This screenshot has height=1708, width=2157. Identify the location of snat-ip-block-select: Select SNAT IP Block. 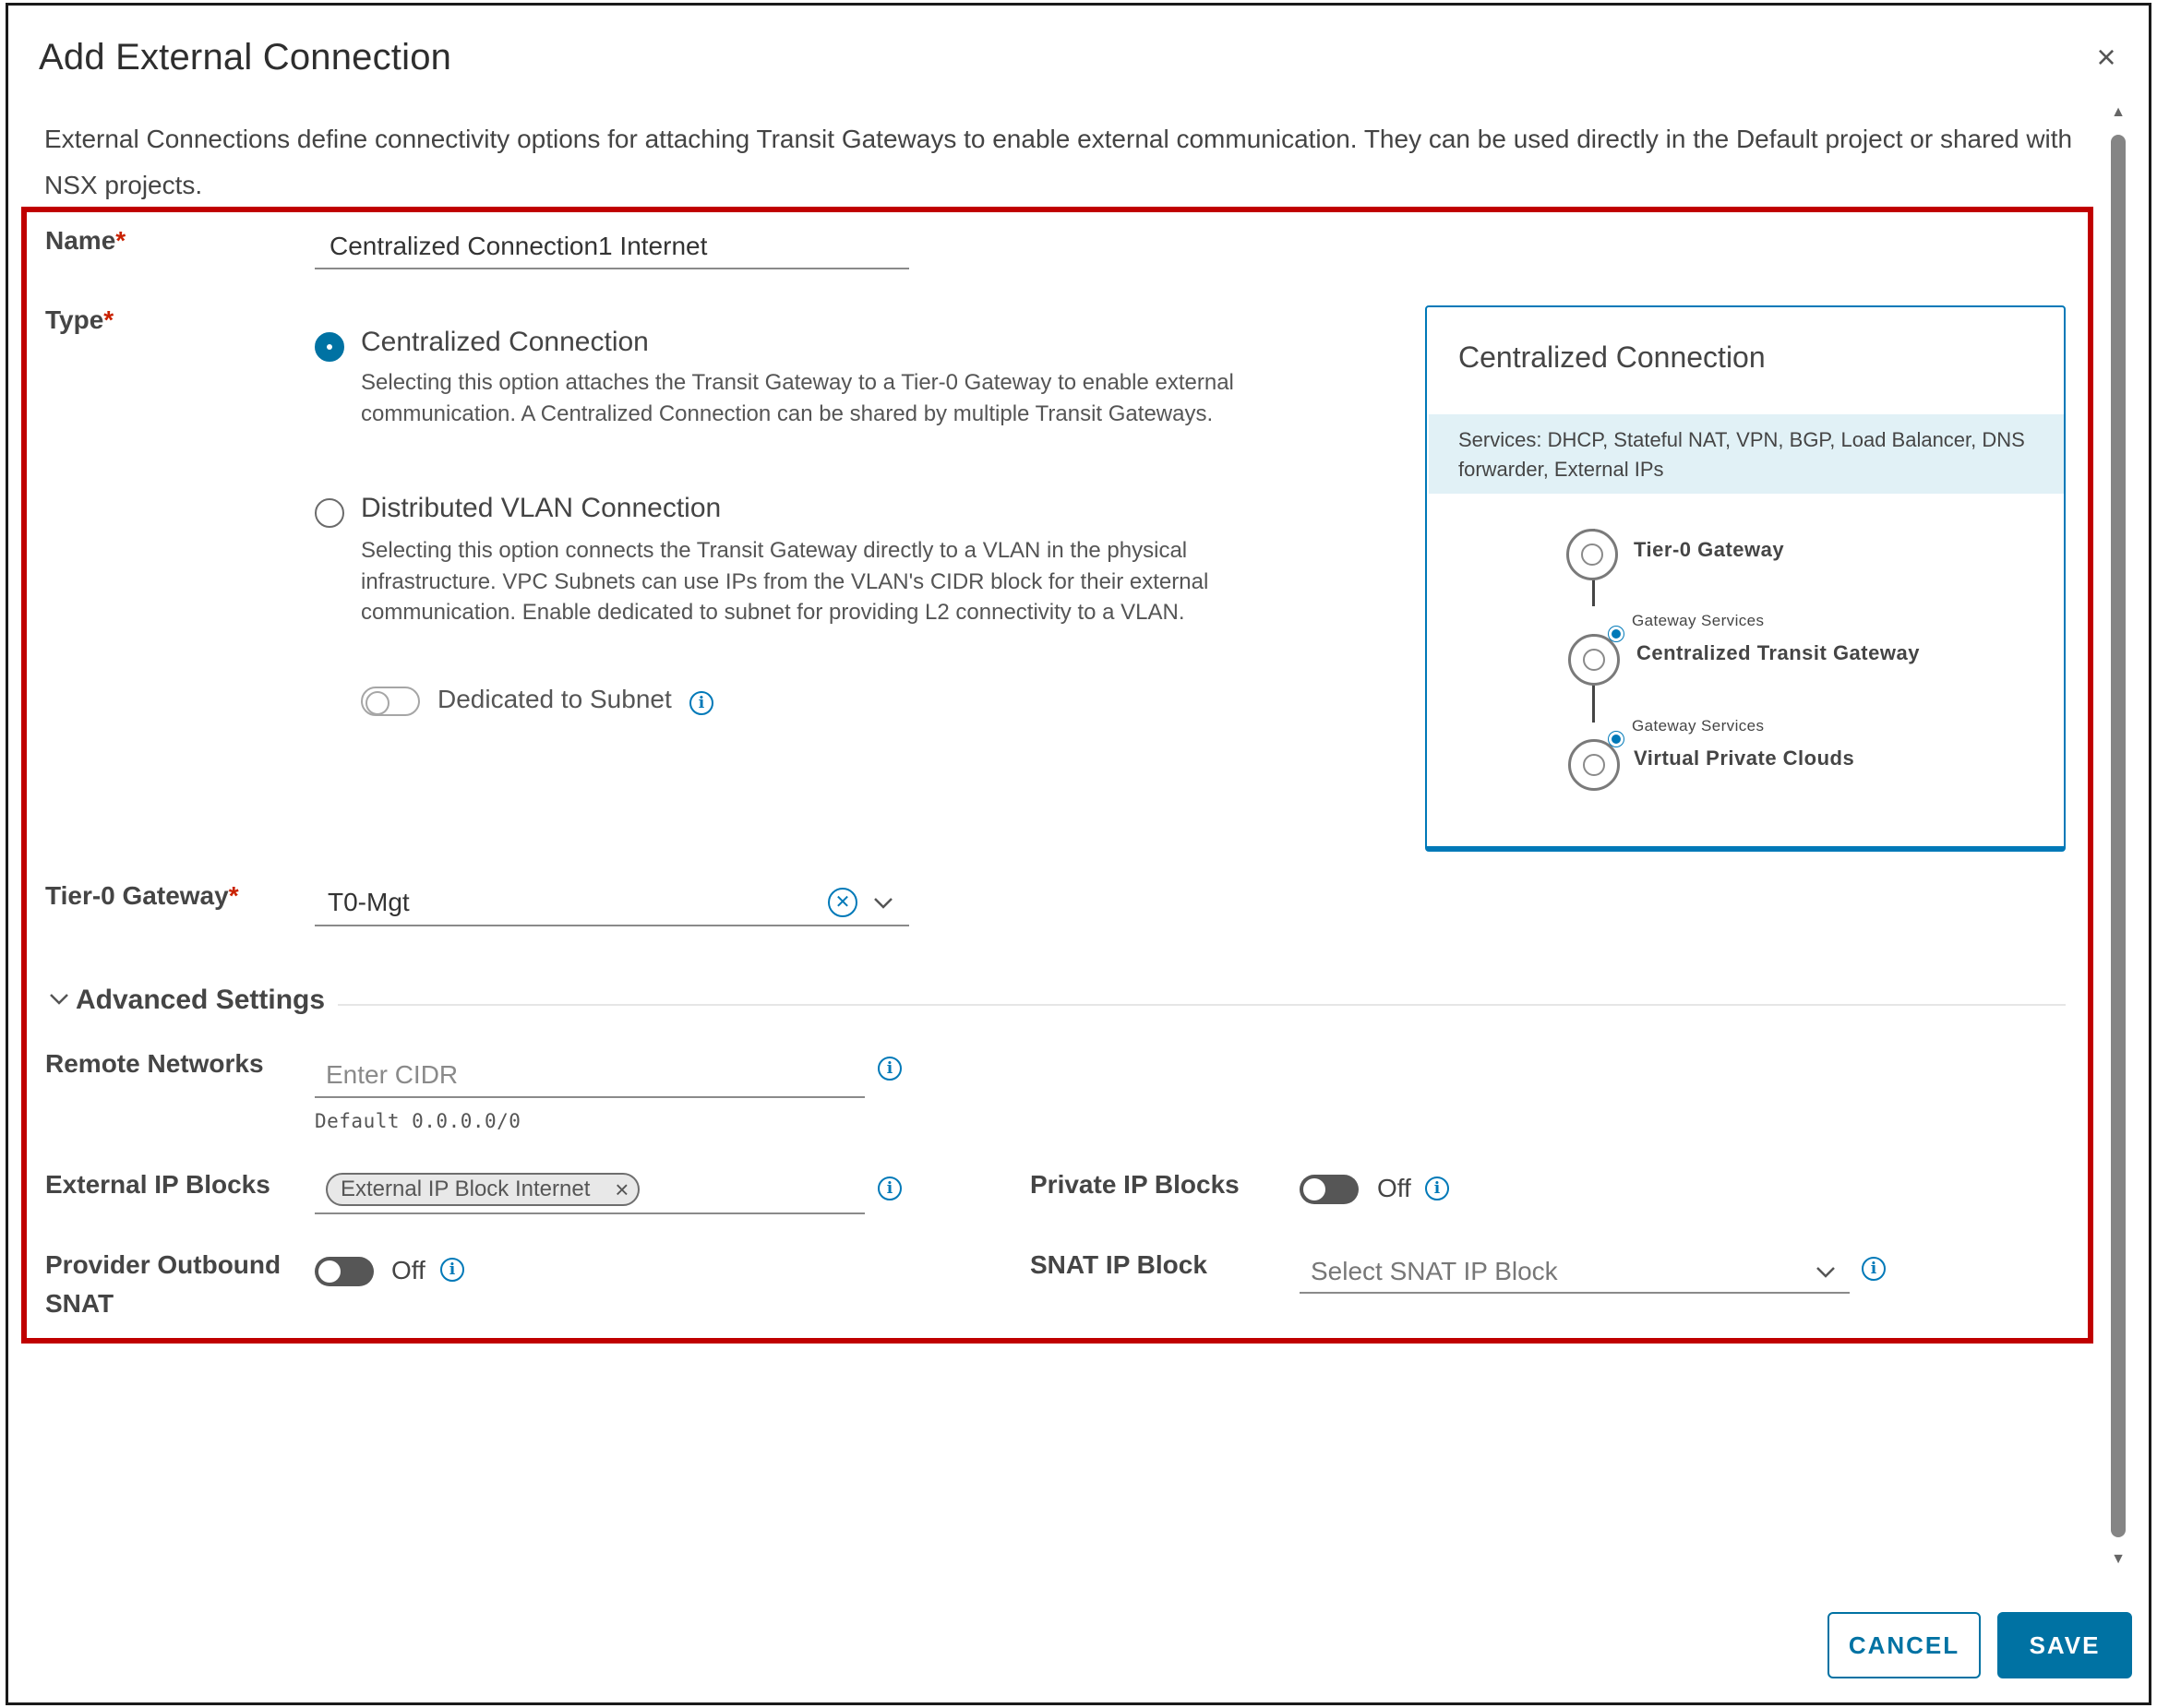
(1575, 1271).